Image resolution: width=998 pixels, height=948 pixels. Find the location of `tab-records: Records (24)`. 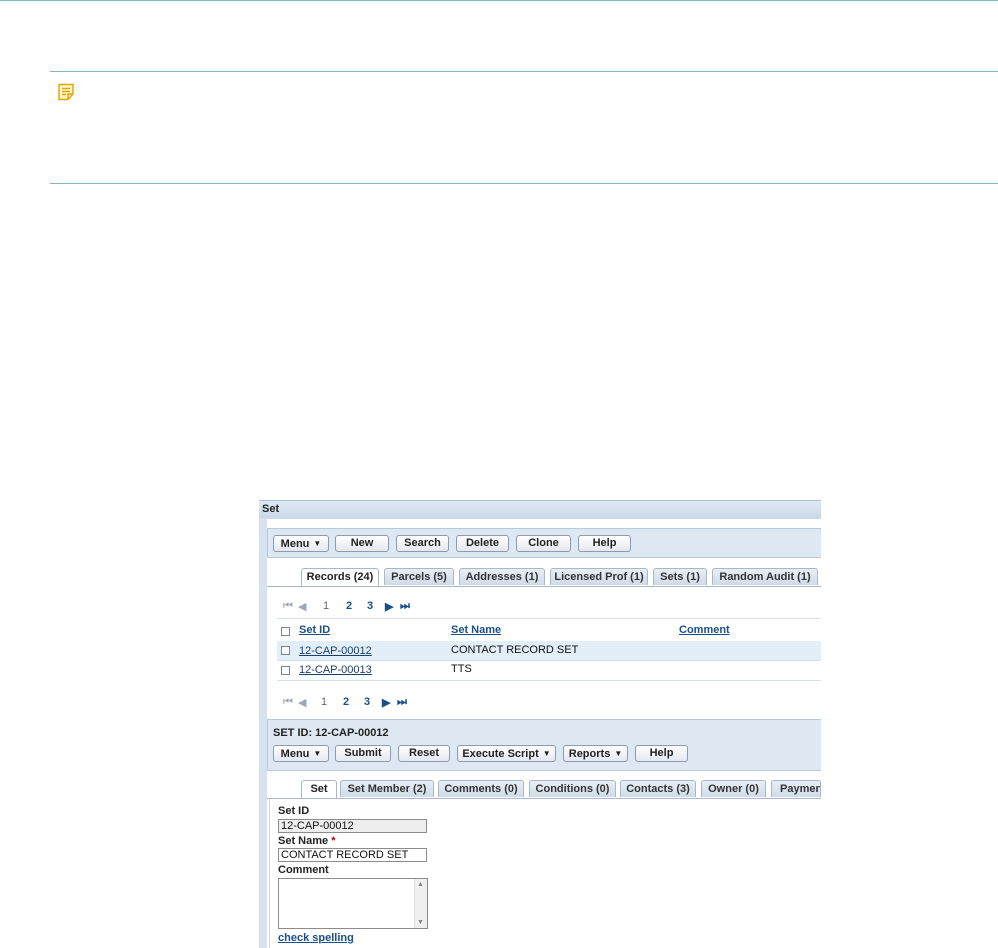

tab-records: Records (24) is located at coordinates (340, 577).